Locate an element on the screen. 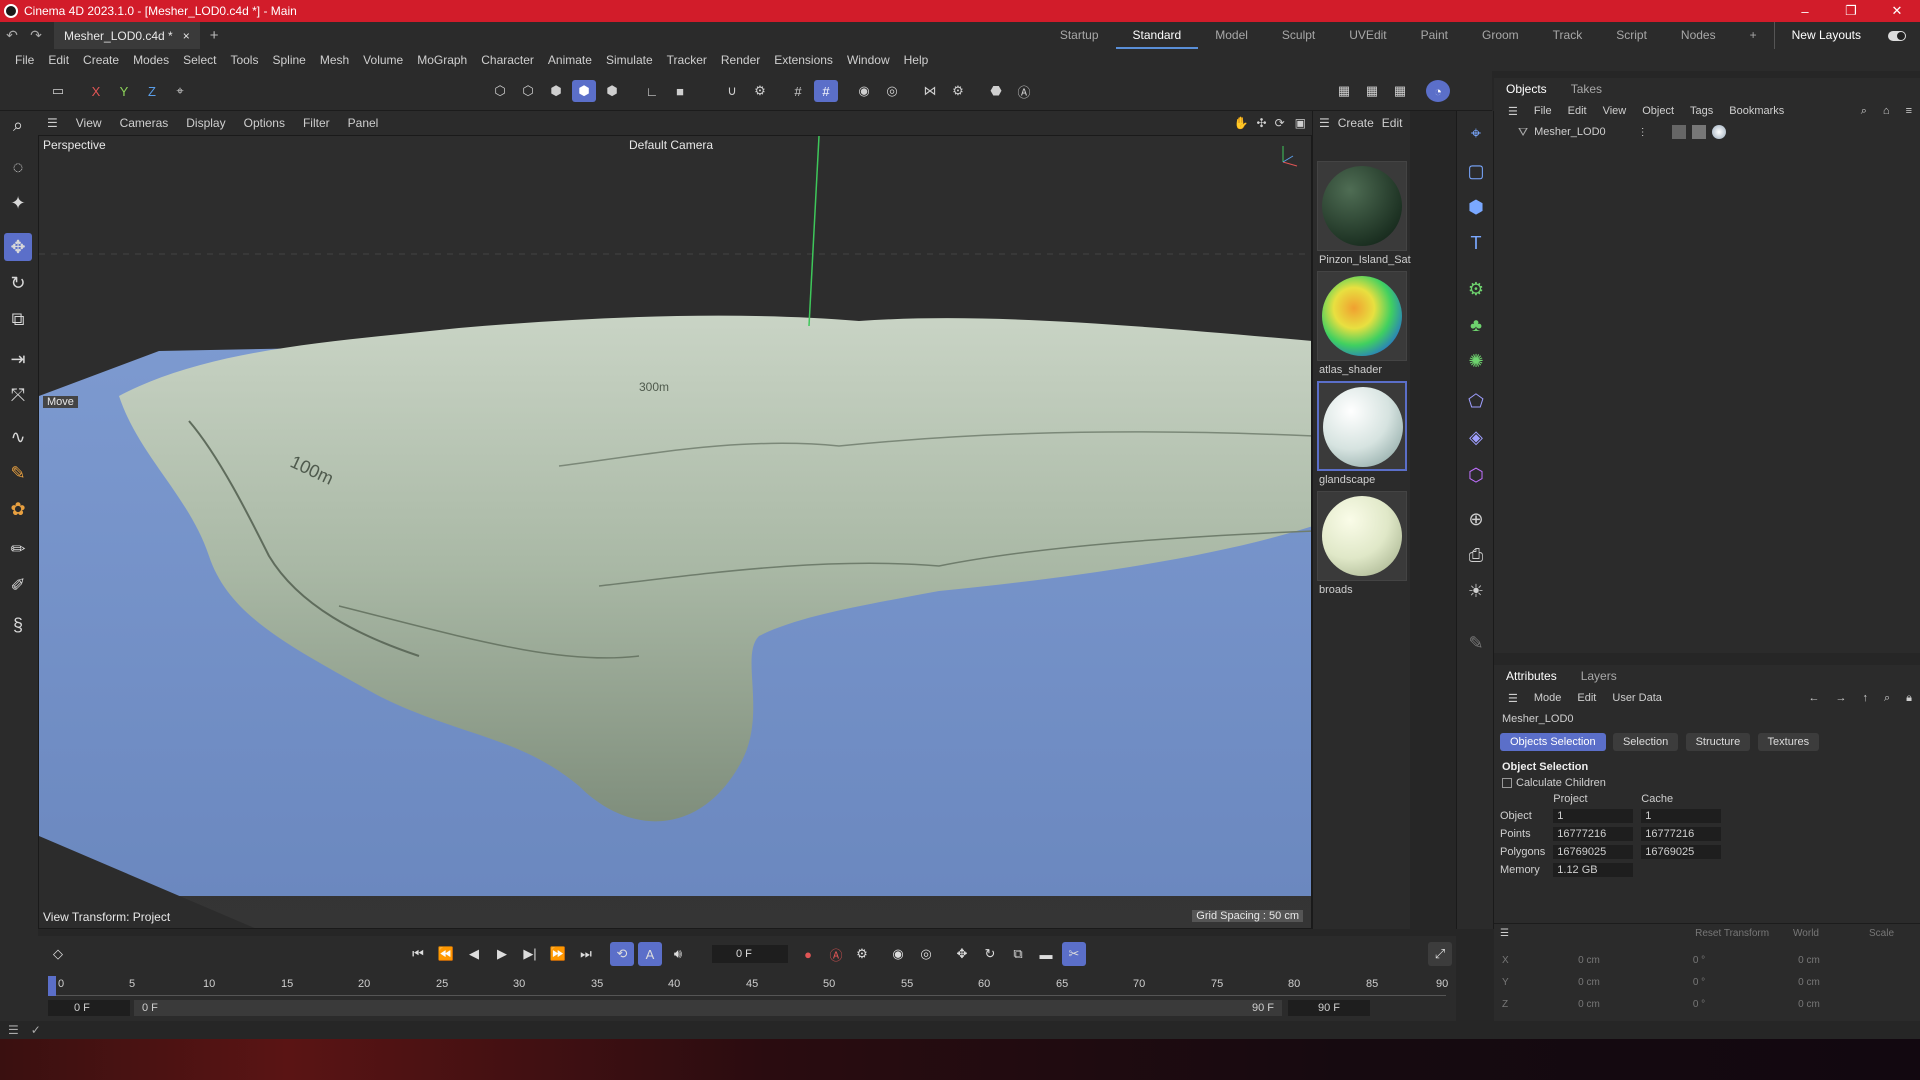 The width and height of the screenshot is (1920, 1080). locked-workplane-icon: ◎ is located at coordinates (892, 91).